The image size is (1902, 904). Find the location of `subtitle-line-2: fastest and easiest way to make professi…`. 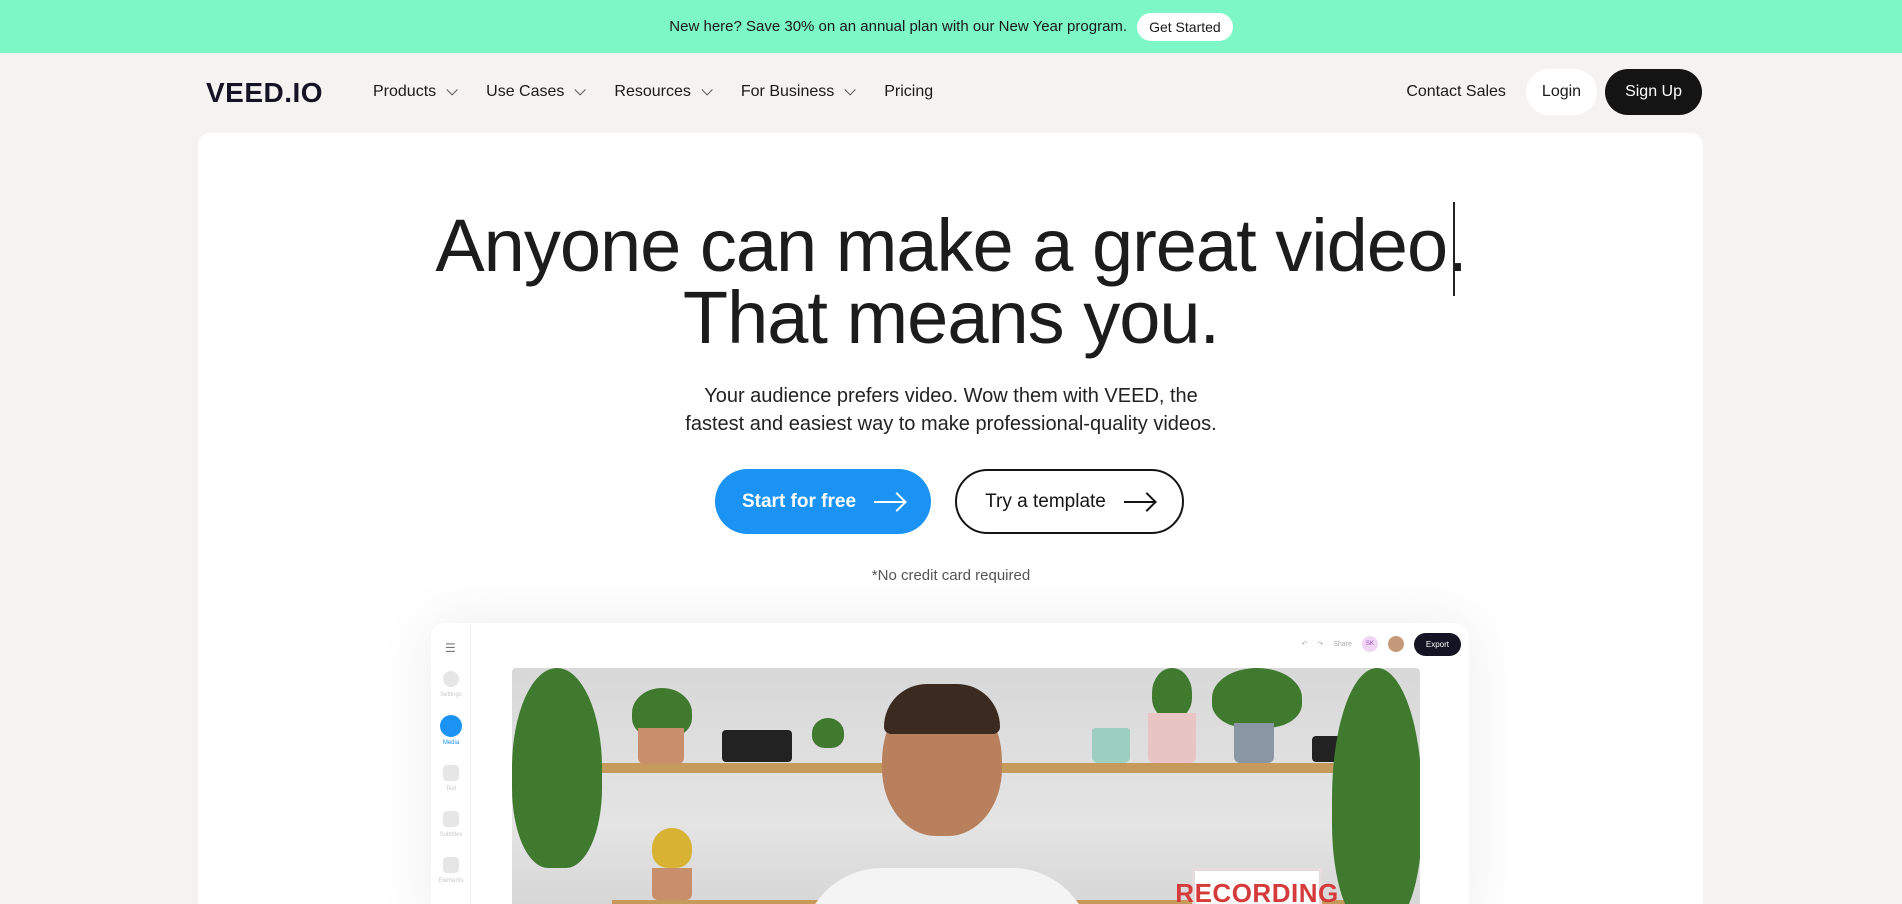

subtitle-line-2: fastest and easiest way to make professi… is located at coordinates (951, 424).